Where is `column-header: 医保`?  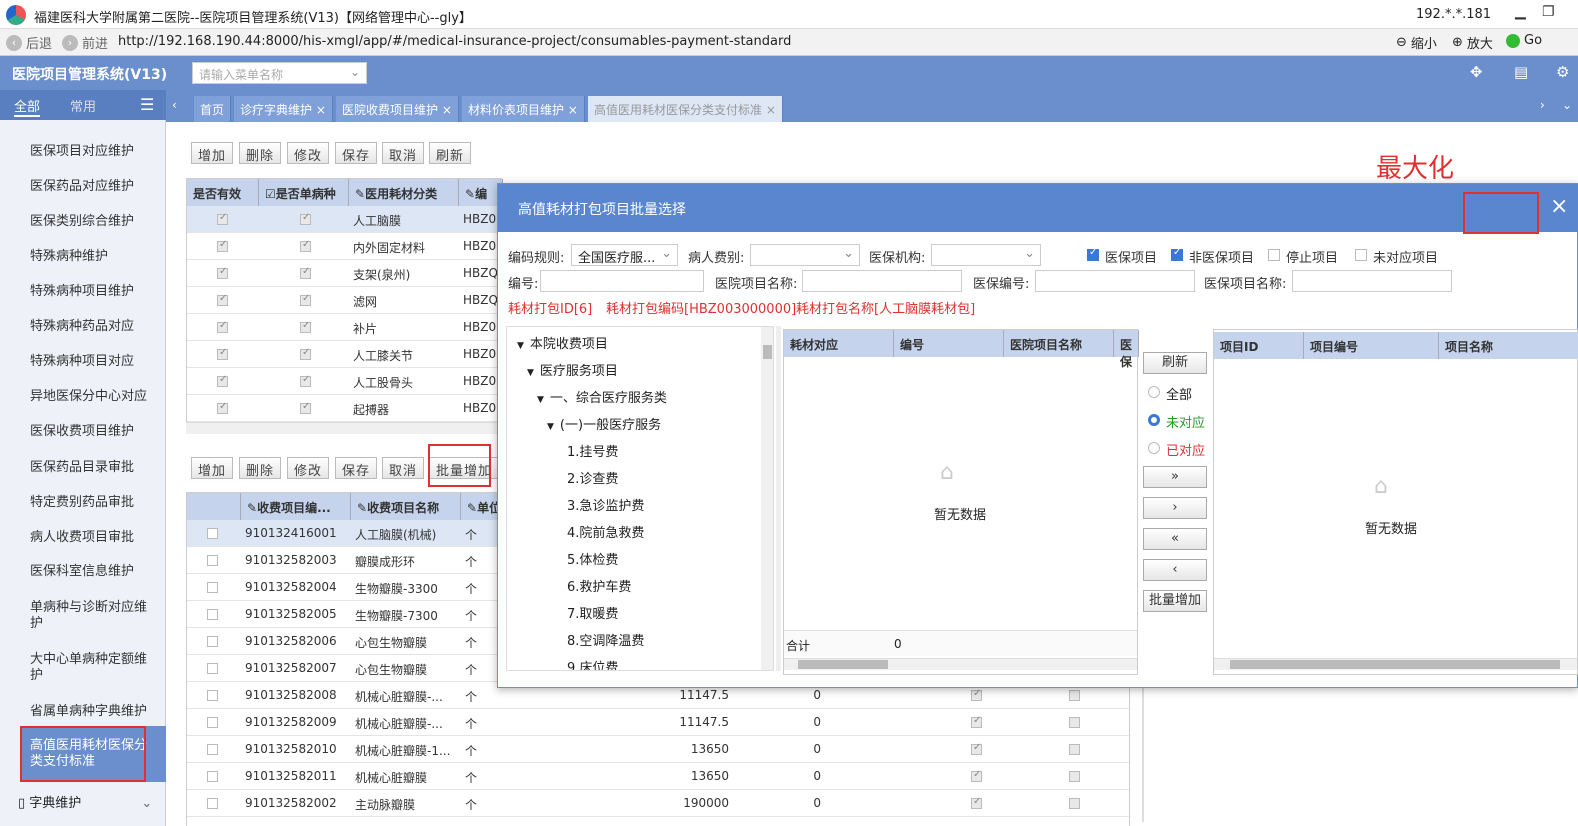
column-header: 医保 is located at coordinates (1126, 349).